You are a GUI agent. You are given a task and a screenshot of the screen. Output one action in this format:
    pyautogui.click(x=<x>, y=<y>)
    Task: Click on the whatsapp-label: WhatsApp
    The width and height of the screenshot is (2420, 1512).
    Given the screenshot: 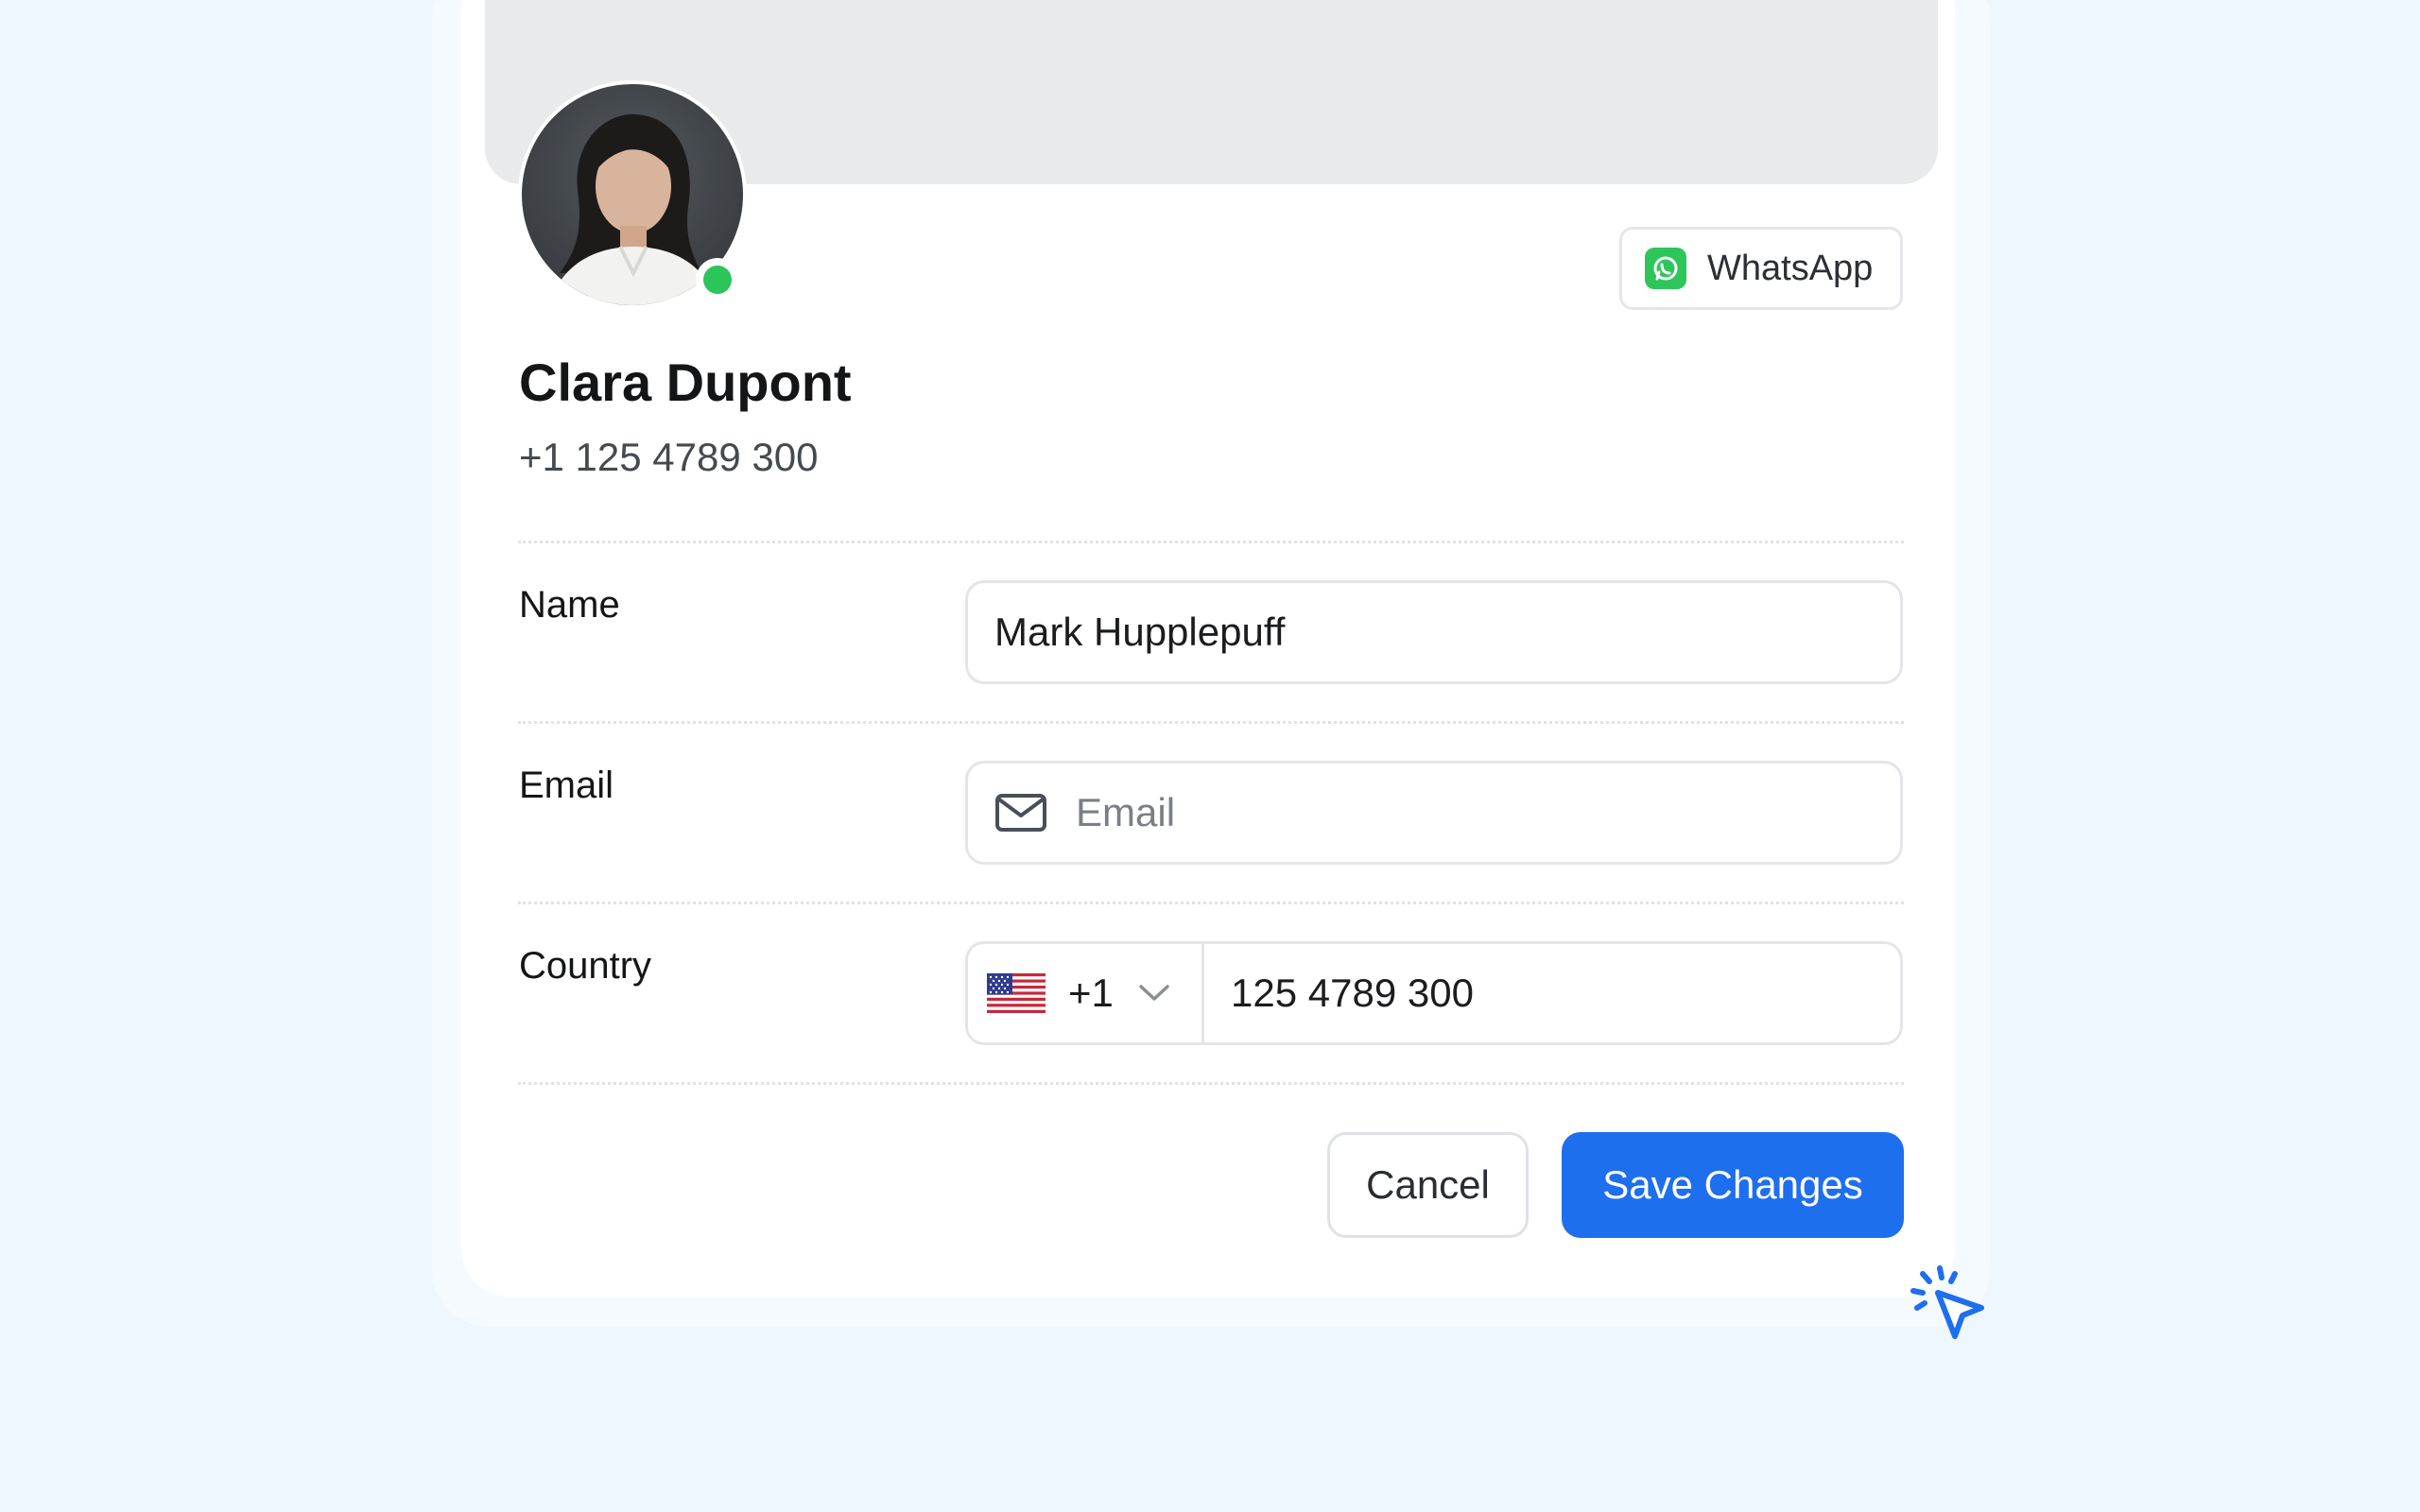 What is the action you would take?
    pyautogui.click(x=1790, y=268)
    